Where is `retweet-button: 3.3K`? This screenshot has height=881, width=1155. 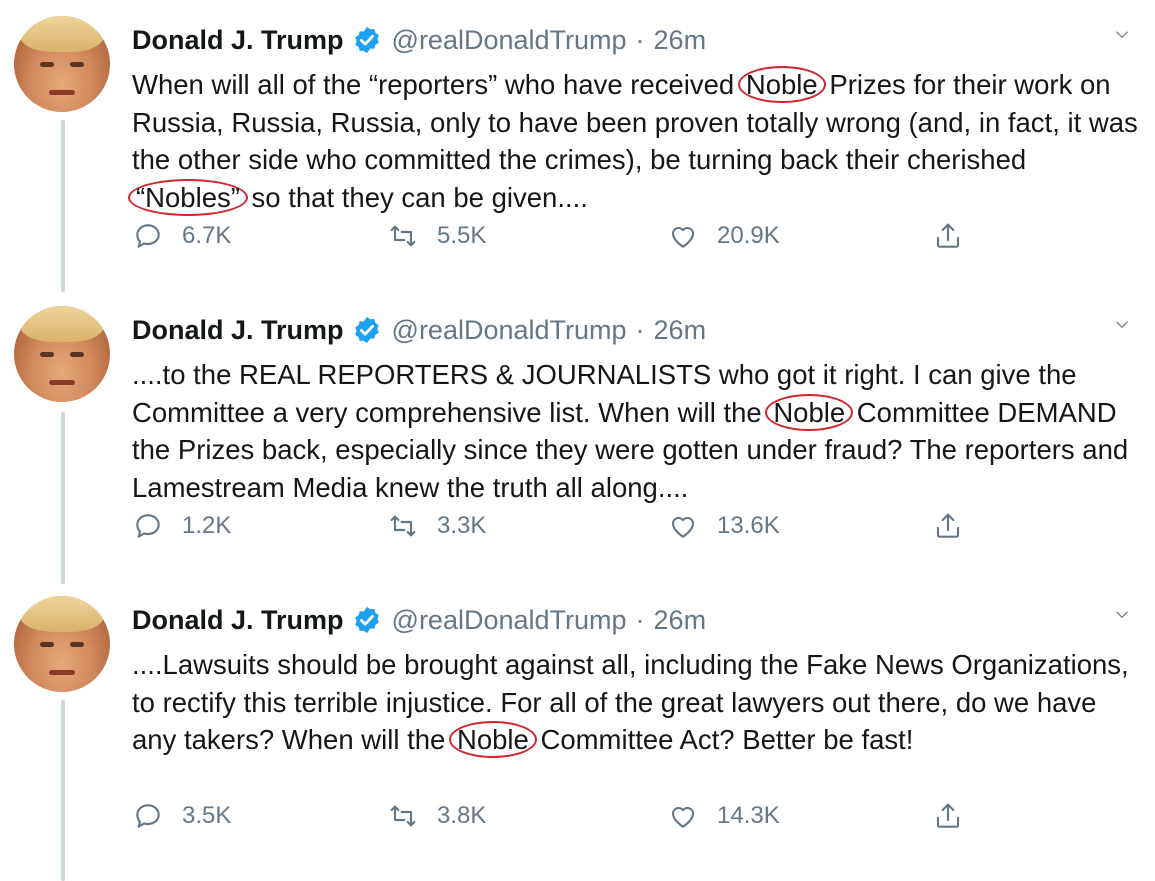 retweet-button: 3.3K is located at coordinates (436, 526).